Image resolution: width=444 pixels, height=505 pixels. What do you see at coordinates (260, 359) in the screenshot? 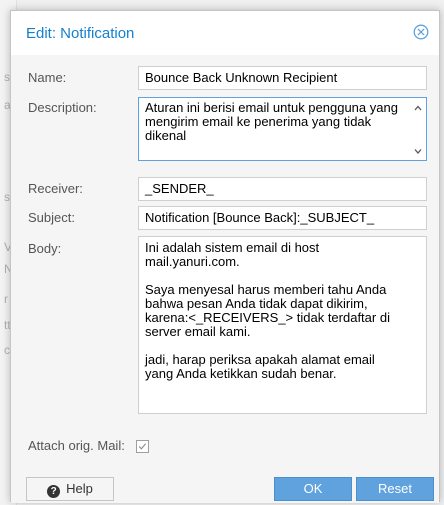
I see `body-line: jadi, harap periksa apakah alamat email` at bounding box center [260, 359].